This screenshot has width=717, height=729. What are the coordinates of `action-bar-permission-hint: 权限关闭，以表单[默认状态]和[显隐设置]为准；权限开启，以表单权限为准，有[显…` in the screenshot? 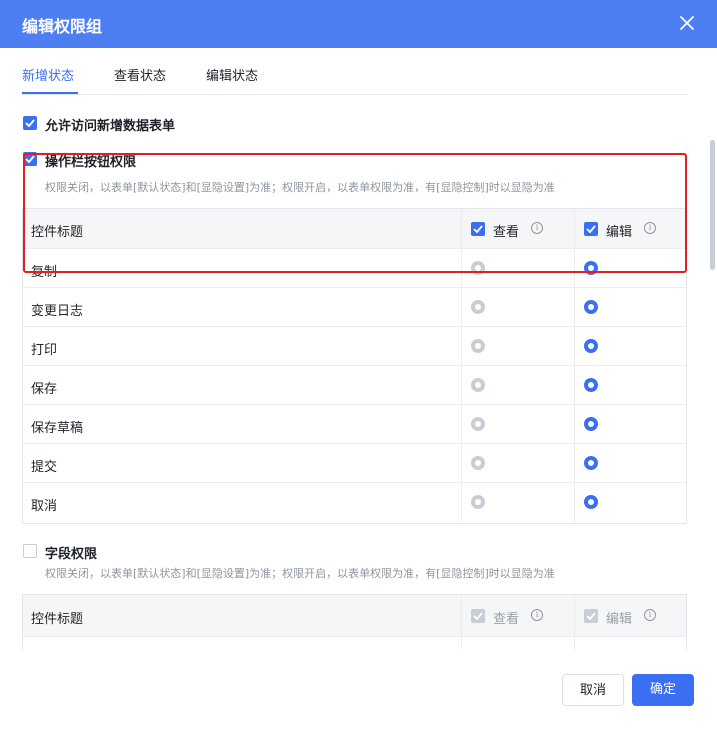 It's located at (300, 187).